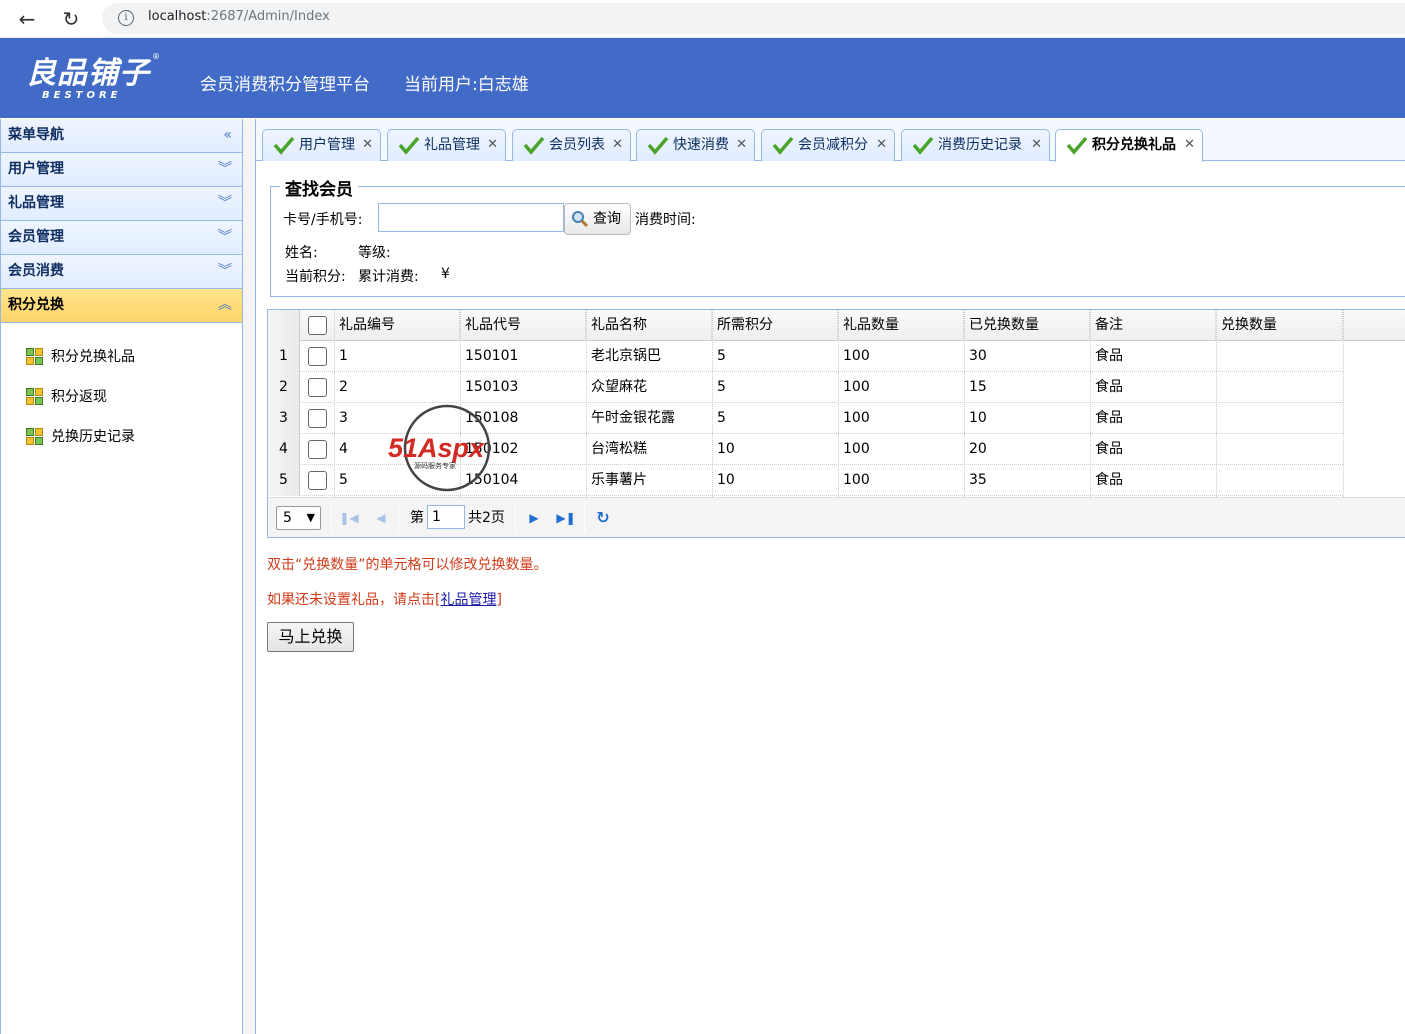  Describe the element at coordinates (619, 480) in the screenshot. I see `cell-name: 乐事薯片` at that location.